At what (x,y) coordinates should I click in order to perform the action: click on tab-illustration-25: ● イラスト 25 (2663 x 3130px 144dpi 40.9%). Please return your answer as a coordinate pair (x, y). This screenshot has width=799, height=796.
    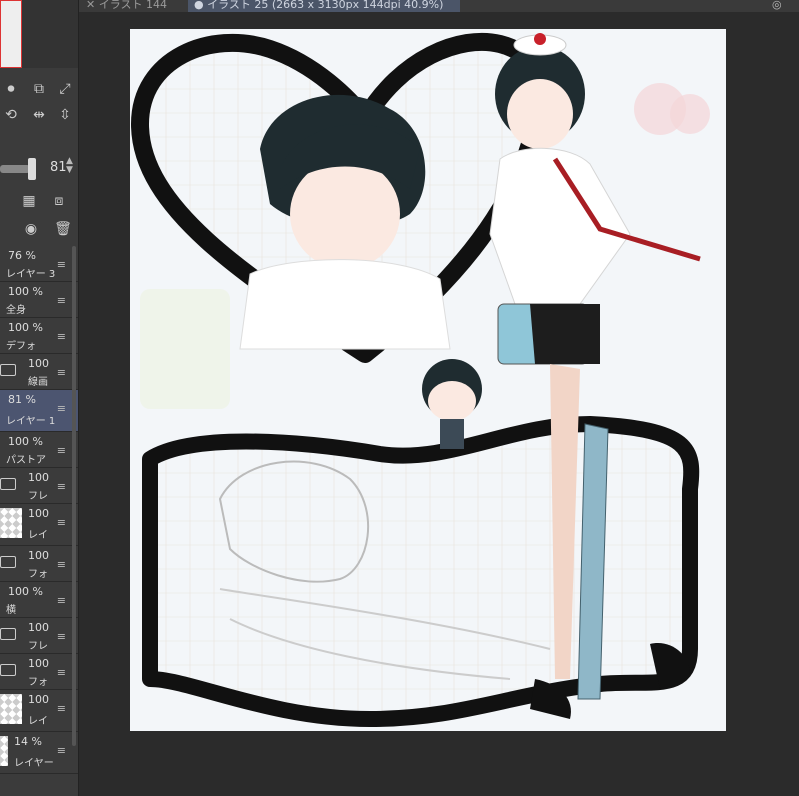
    Looking at the image, I should click on (324, 6).